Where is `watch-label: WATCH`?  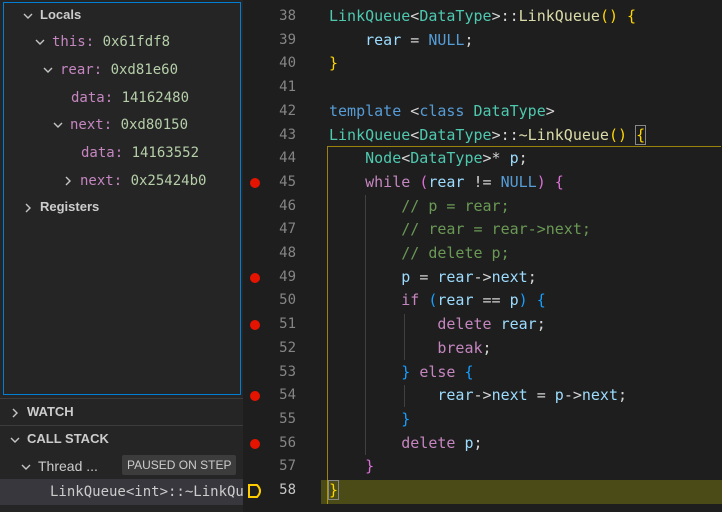 watch-label: WATCH is located at coordinates (50, 411).